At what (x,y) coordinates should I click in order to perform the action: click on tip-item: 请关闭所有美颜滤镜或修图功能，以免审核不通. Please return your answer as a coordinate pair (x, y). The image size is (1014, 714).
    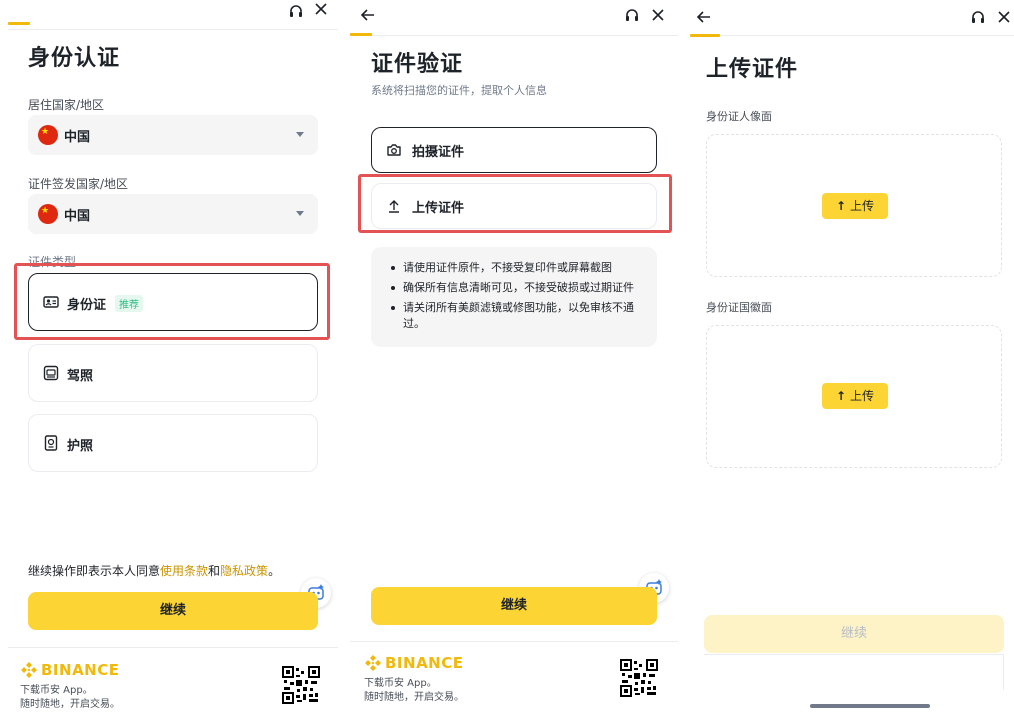
    Looking at the image, I should click on (512, 307).